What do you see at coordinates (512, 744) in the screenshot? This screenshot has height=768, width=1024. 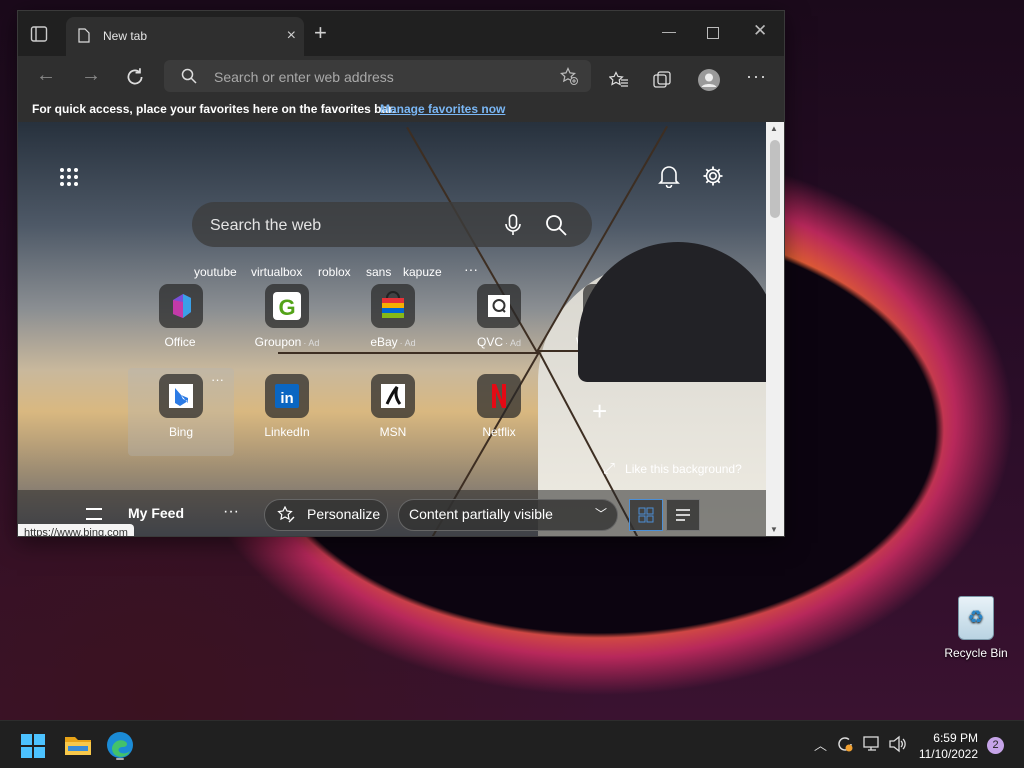 I see `taskbar: ︿ 6:59 PM 11/10/2022 2` at bounding box center [512, 744].